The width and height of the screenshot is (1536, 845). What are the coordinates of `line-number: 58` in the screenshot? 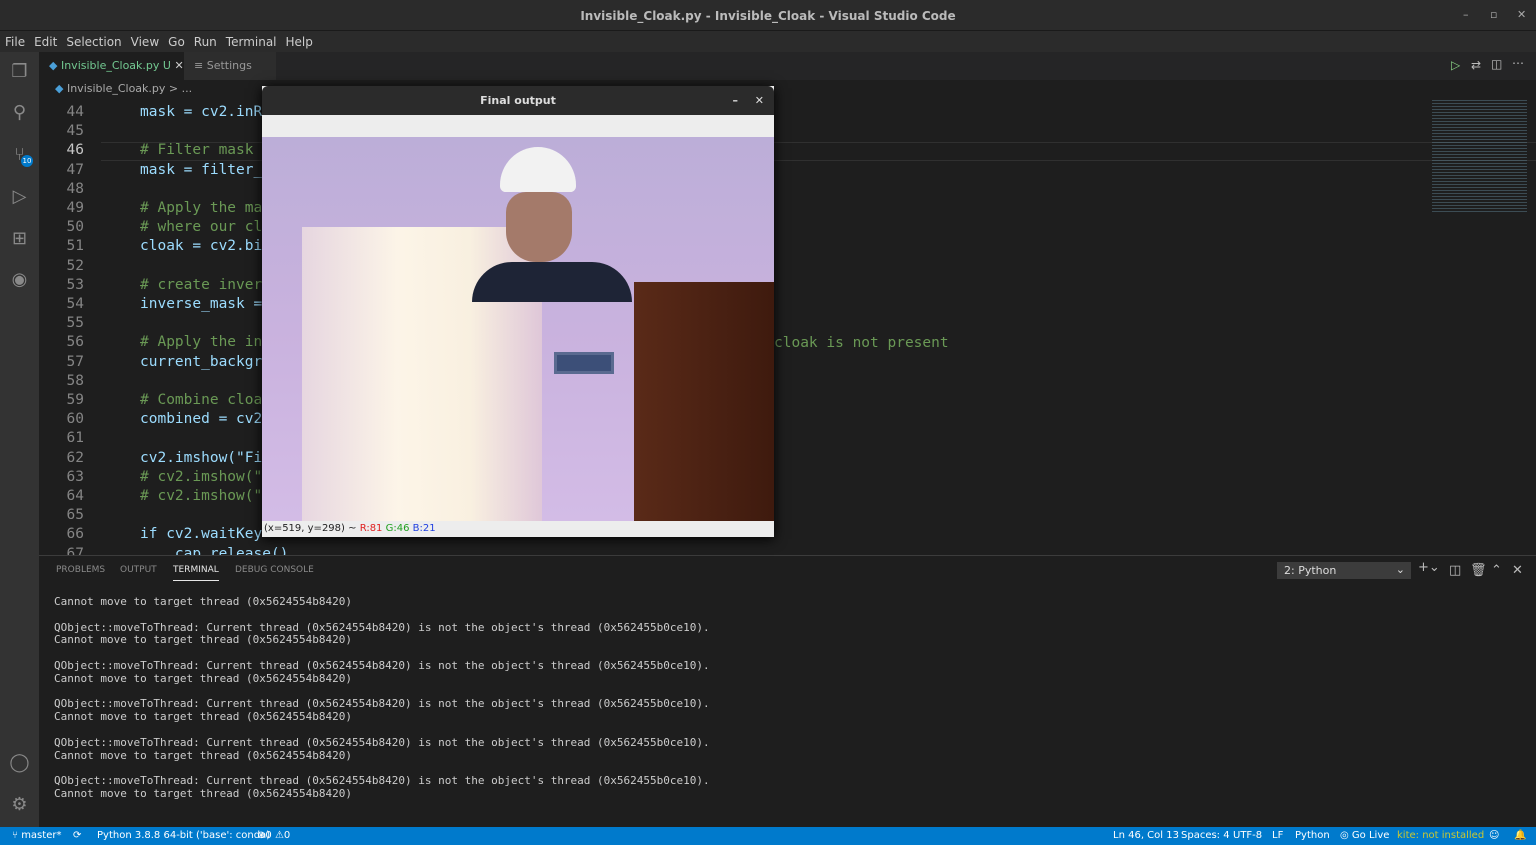 It's located at (75, 380).